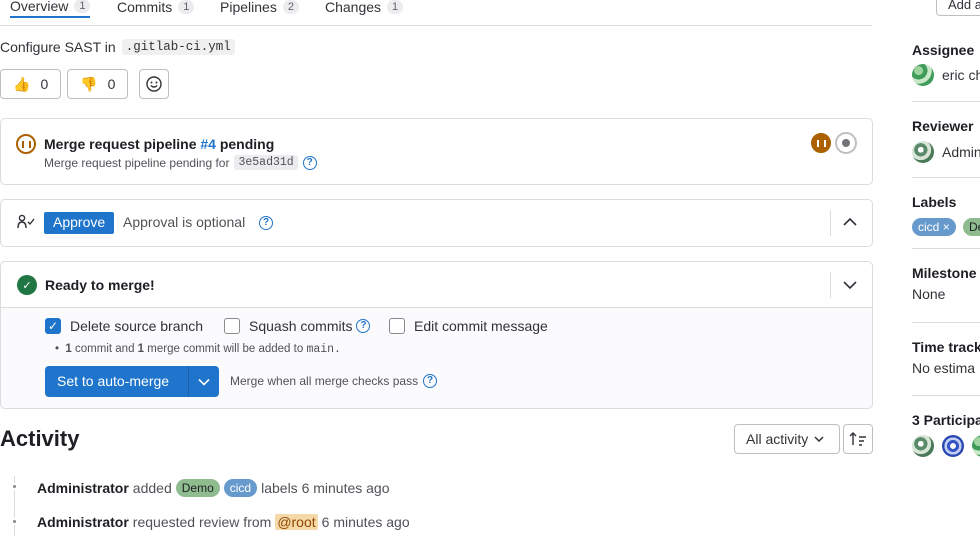  I want to click on timeline-dot-icon, so click(14, 521).